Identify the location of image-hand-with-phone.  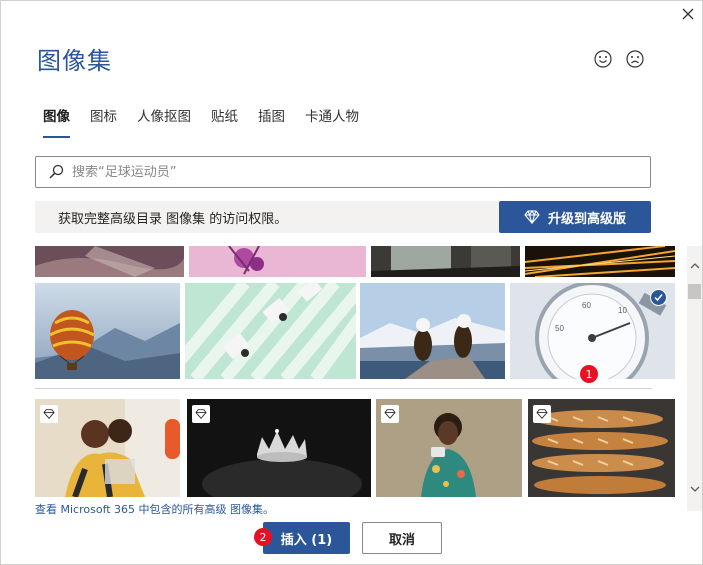
(109, 261).